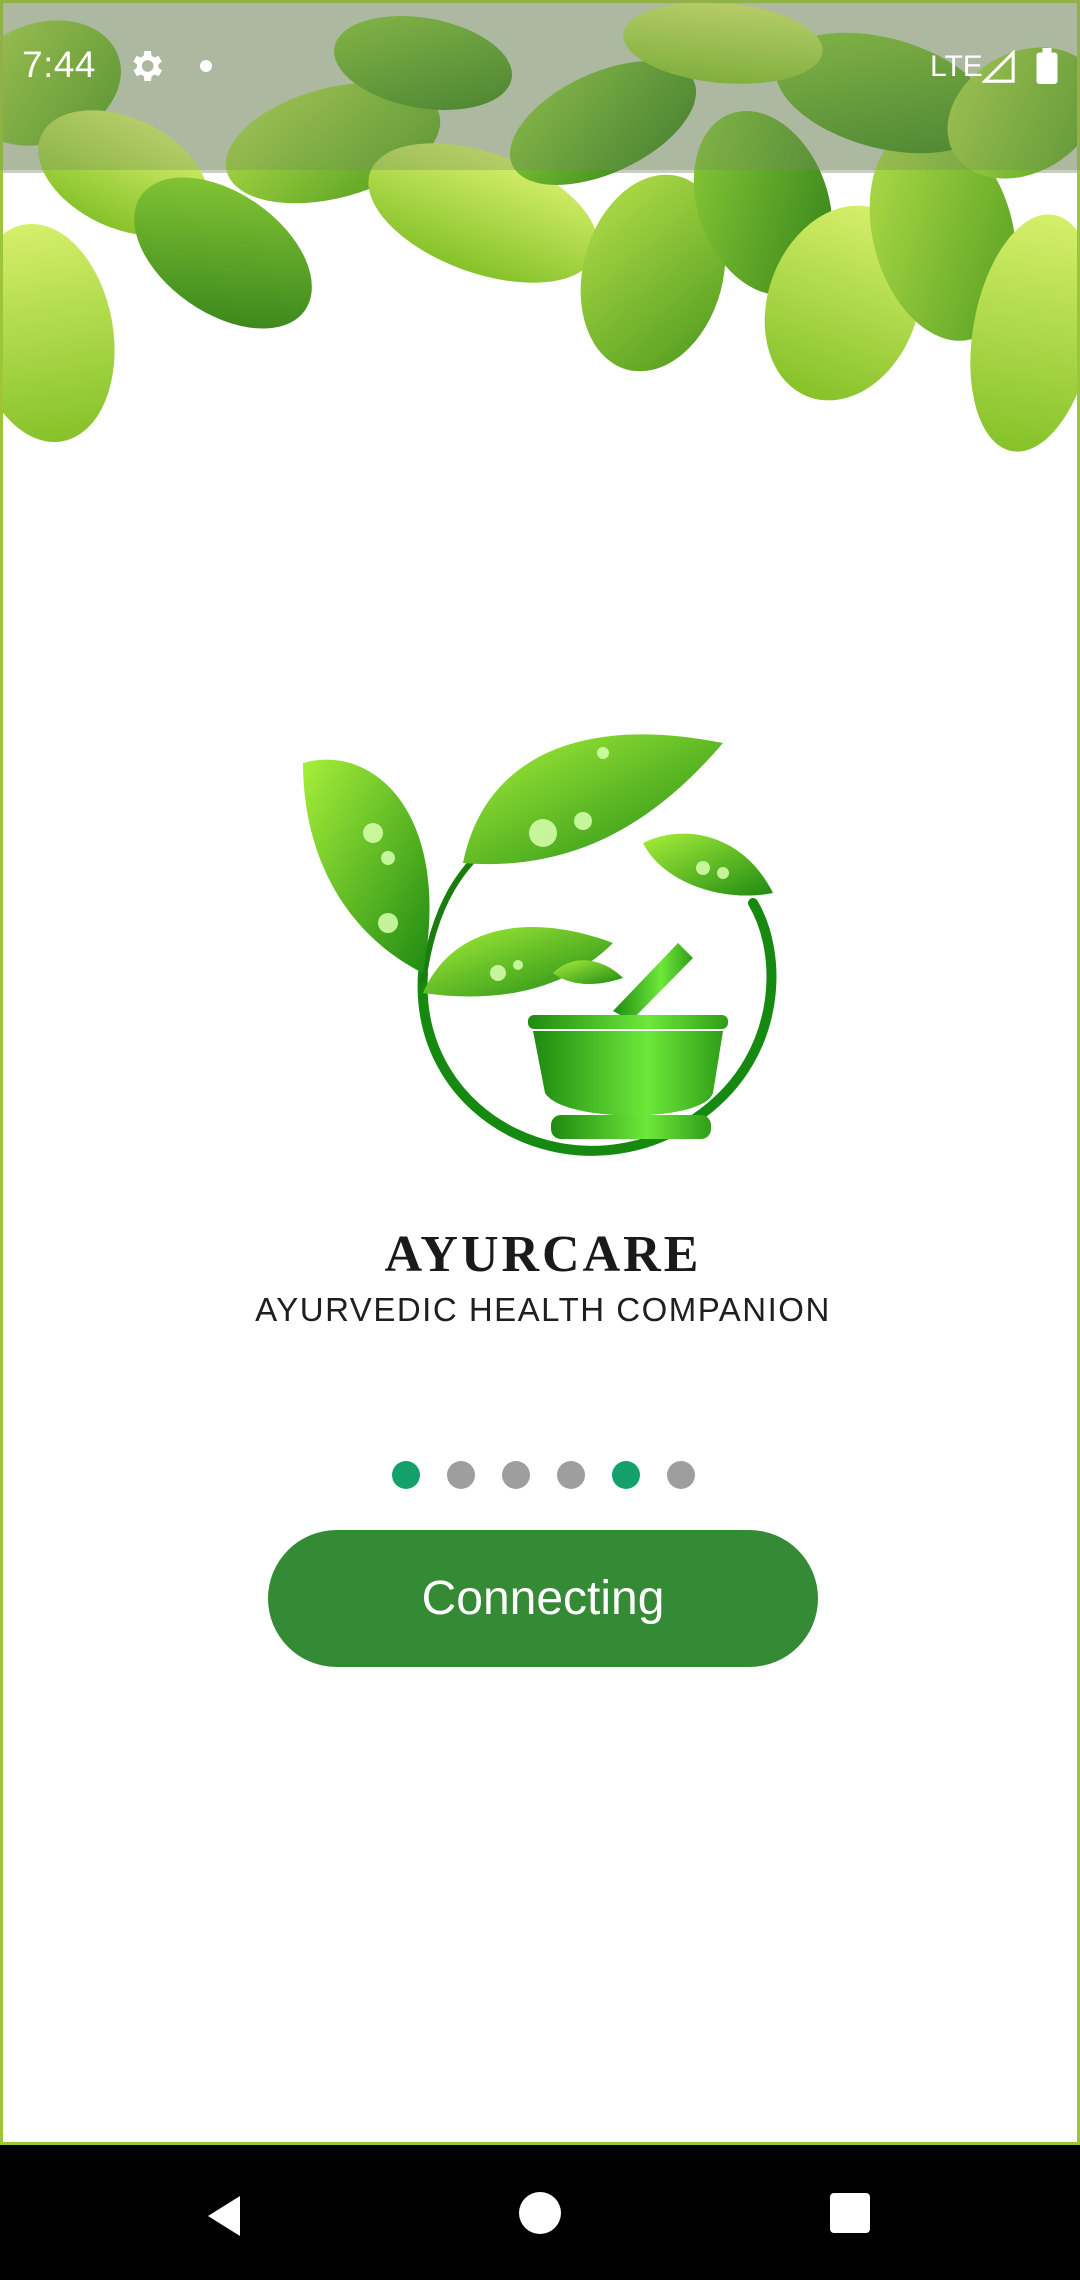  Describe the element at coordinates (543, 1598) in the screenshot. I see `connecting-button: Connecting` at that location.